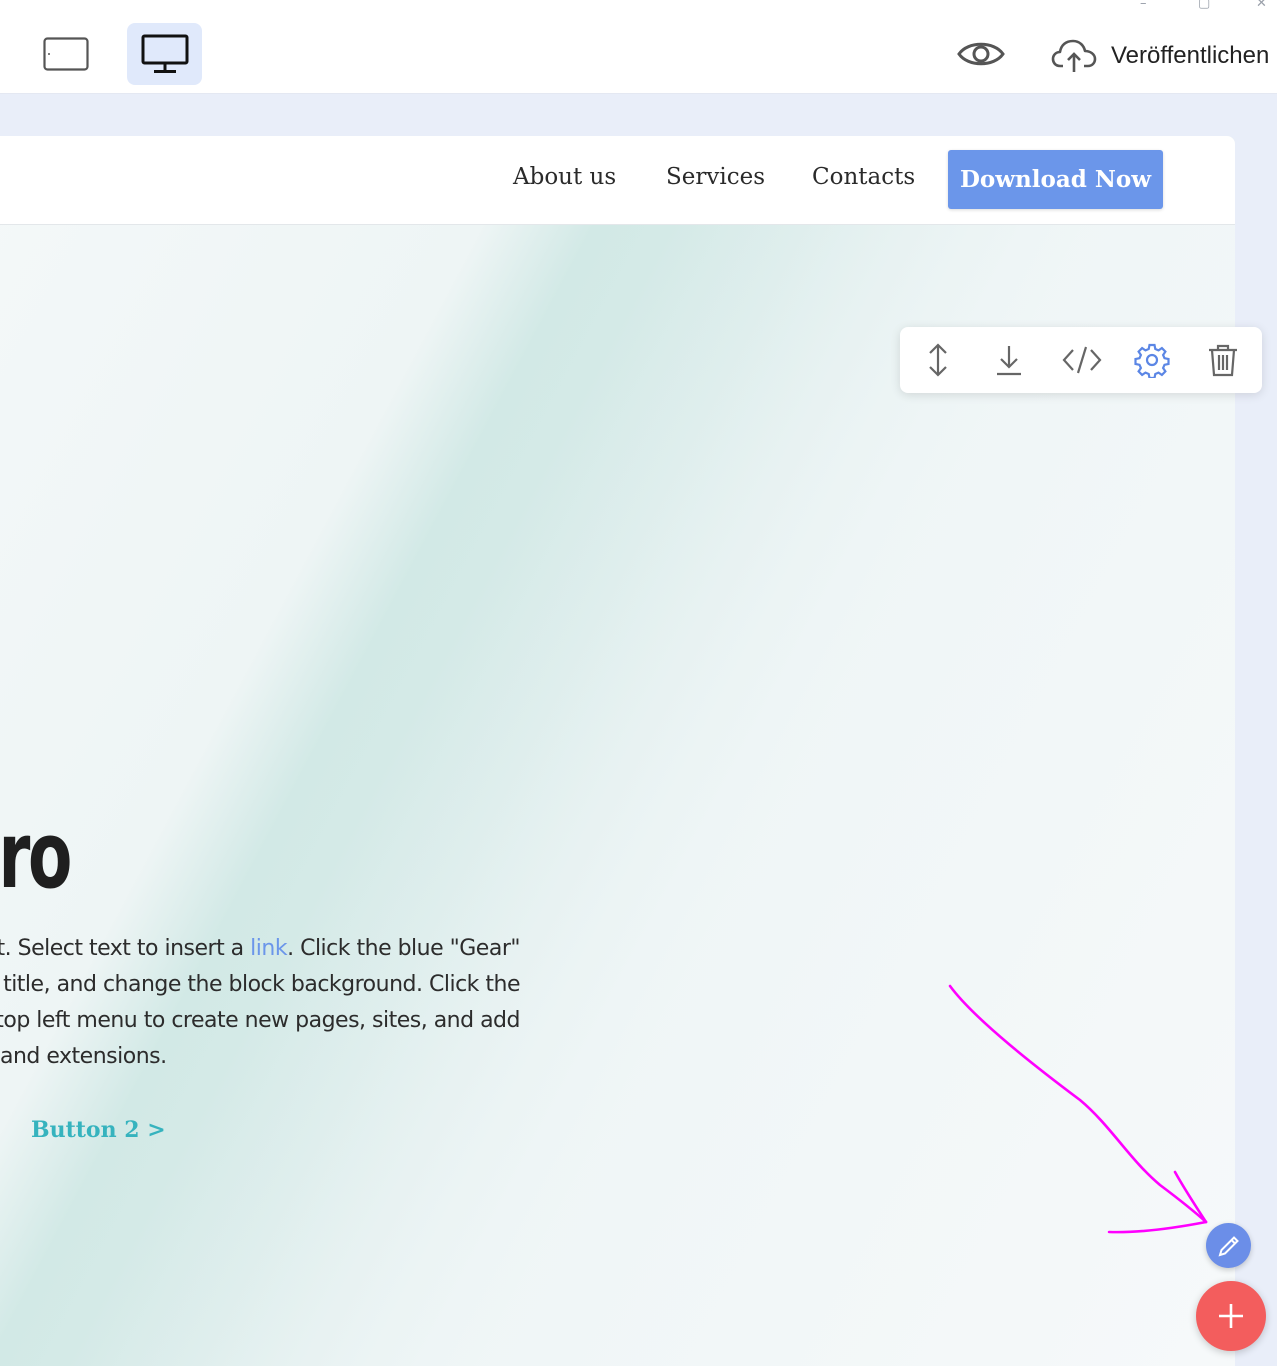 Image resolution: width=1277 pixels, height=1366 pixels. I want to click on desktop-view-button, so click(164, 54).